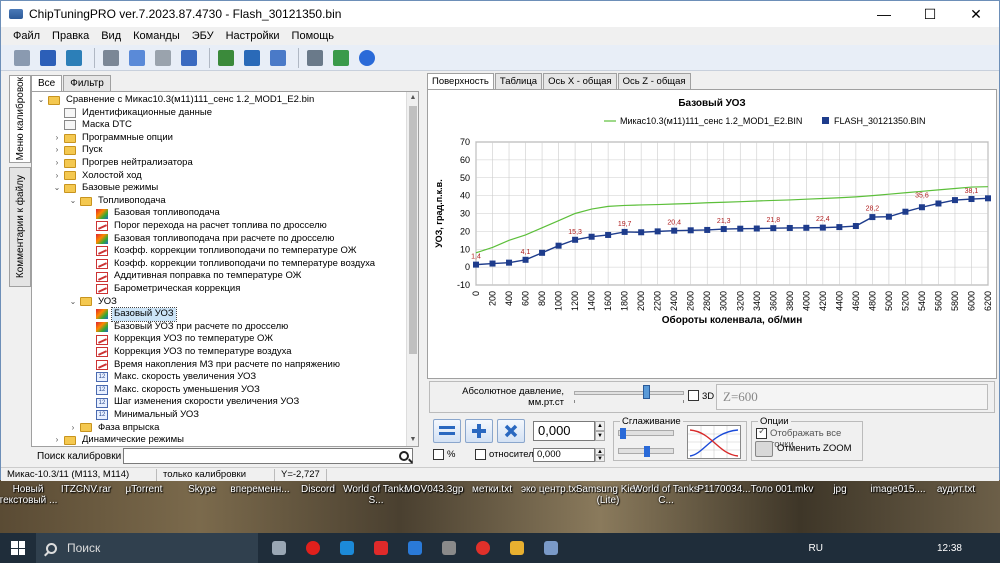 Image resolution: width=1000 pixels, height=563 pixels. Describe the element at coordinates (814, 448) in the screenshot. I see `undo-zoom-button: Отменить ZOOM` at that location.